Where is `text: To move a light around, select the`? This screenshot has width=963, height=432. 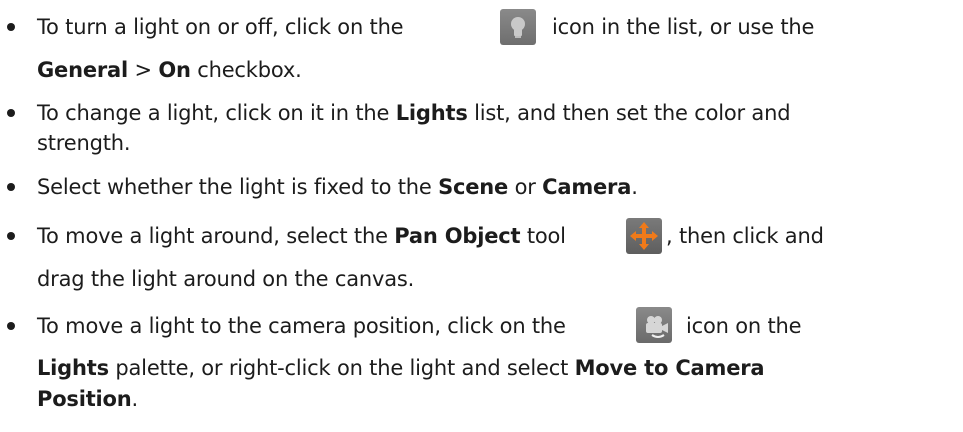 text: To move a light around, select the is located at coordinates (216, 236).